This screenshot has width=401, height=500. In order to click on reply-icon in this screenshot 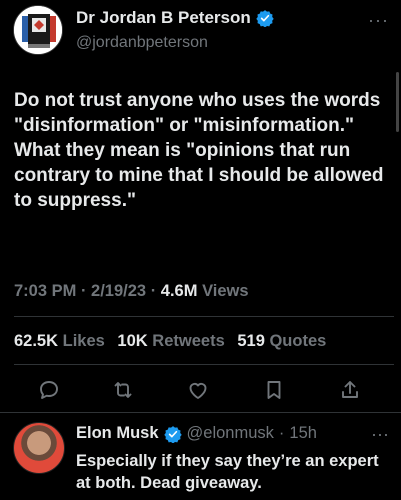, I will do `click(49, 390)`.